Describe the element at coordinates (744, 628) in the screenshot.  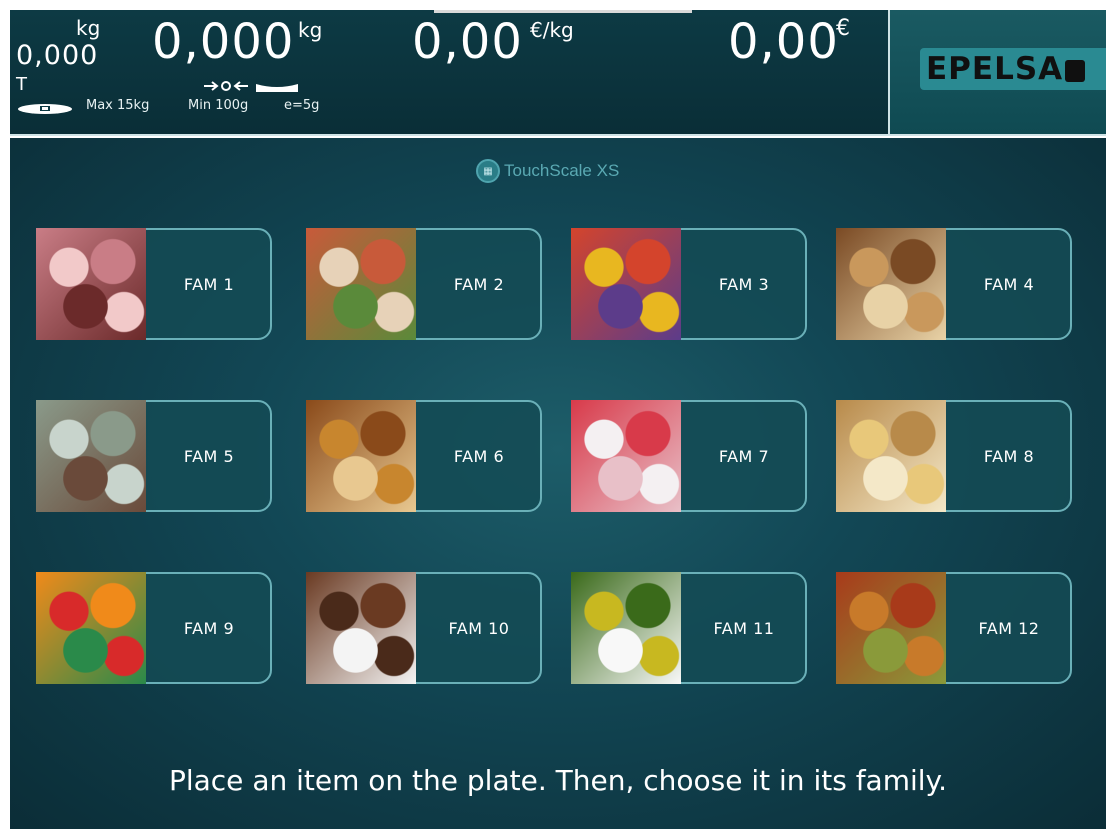
I see `family-label: FAM 11` at that location.